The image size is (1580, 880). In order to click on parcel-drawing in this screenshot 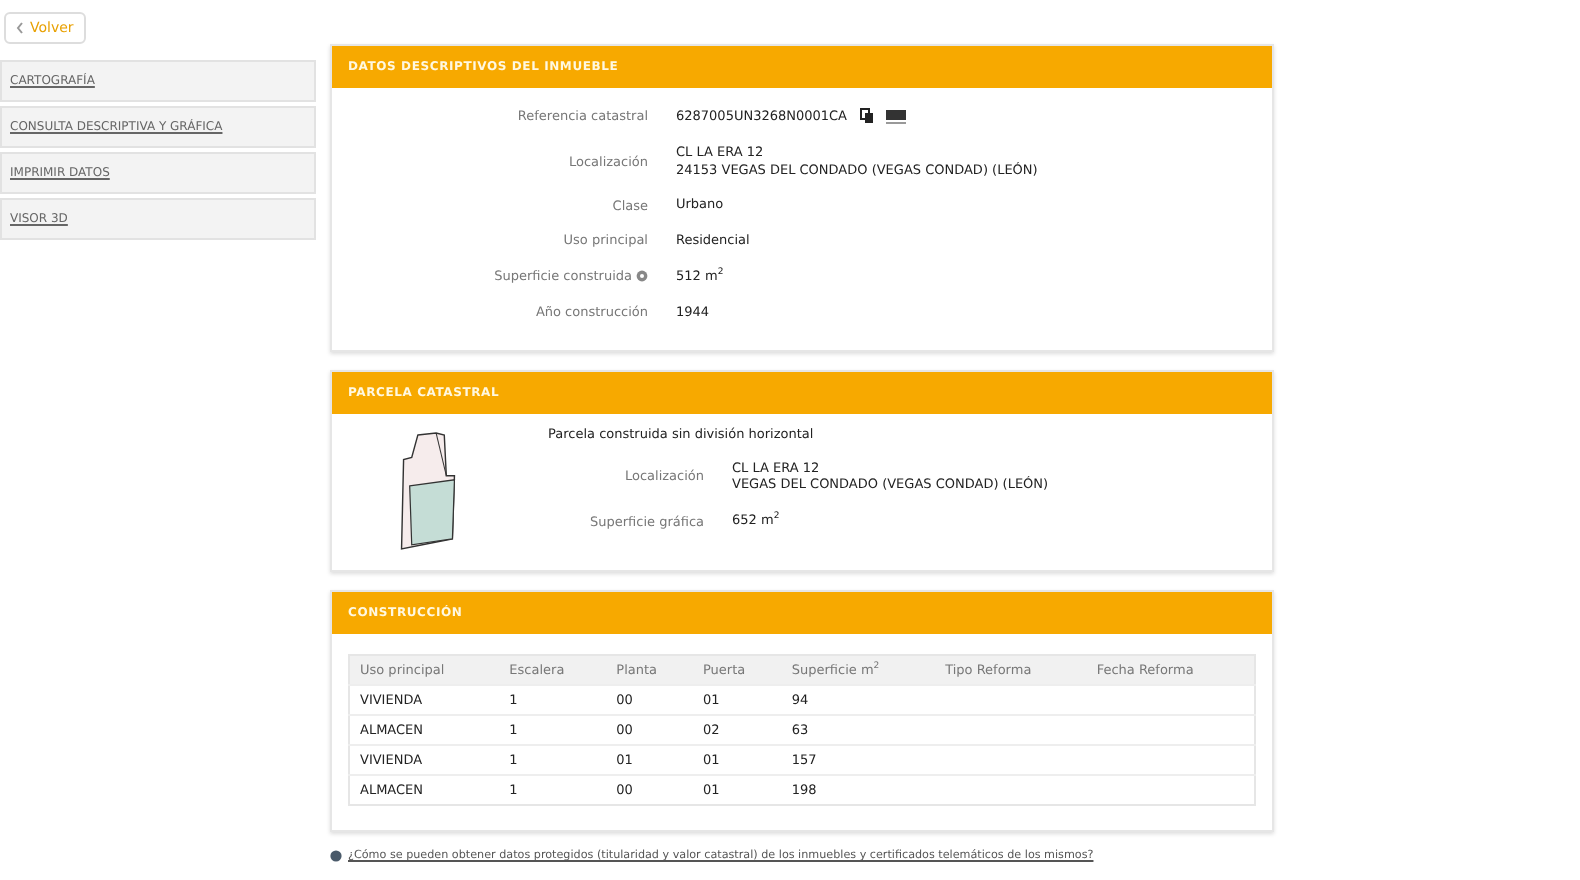, I will do `click(428, 490)`.